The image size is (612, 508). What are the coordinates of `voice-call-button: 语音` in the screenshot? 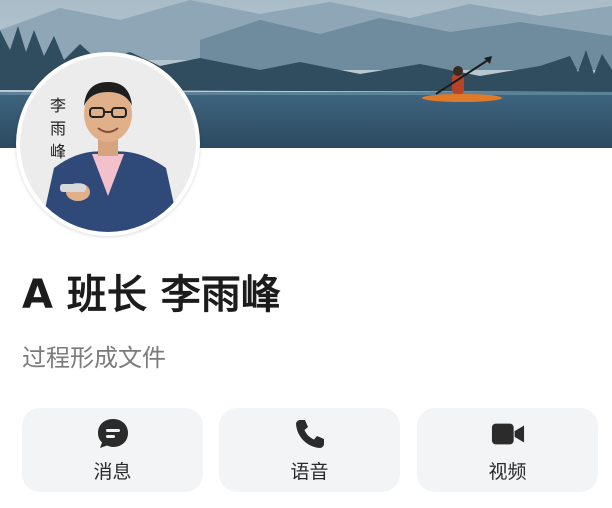 It's located at (309, 450).